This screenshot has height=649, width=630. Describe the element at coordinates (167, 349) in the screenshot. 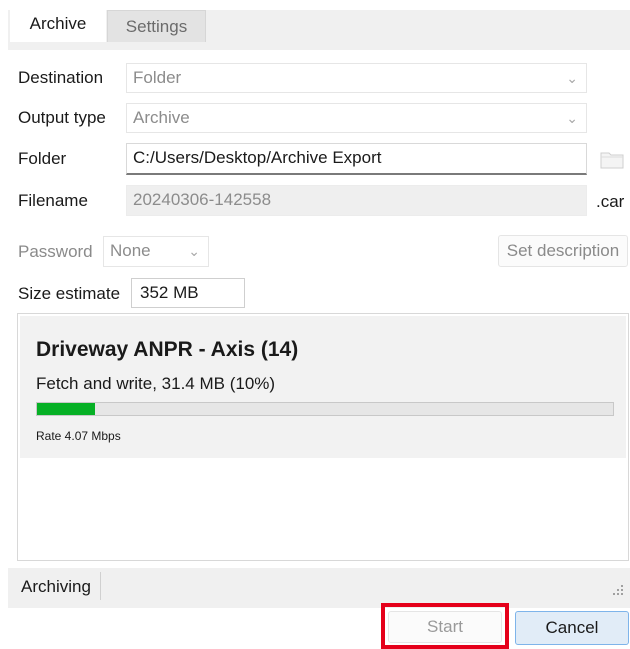

I see `job-title: Driveway ANPR - Axis (14)` at that location.